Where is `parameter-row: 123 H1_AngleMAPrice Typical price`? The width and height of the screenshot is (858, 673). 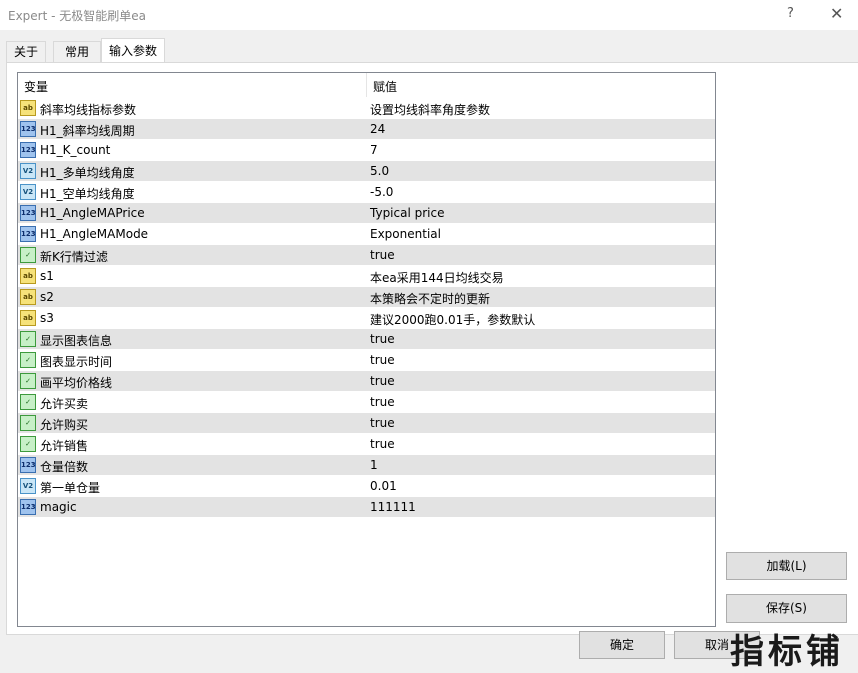 parameter-row: 123 H1_AngleMAPrice Typical price is located at coordinates (366, 213).